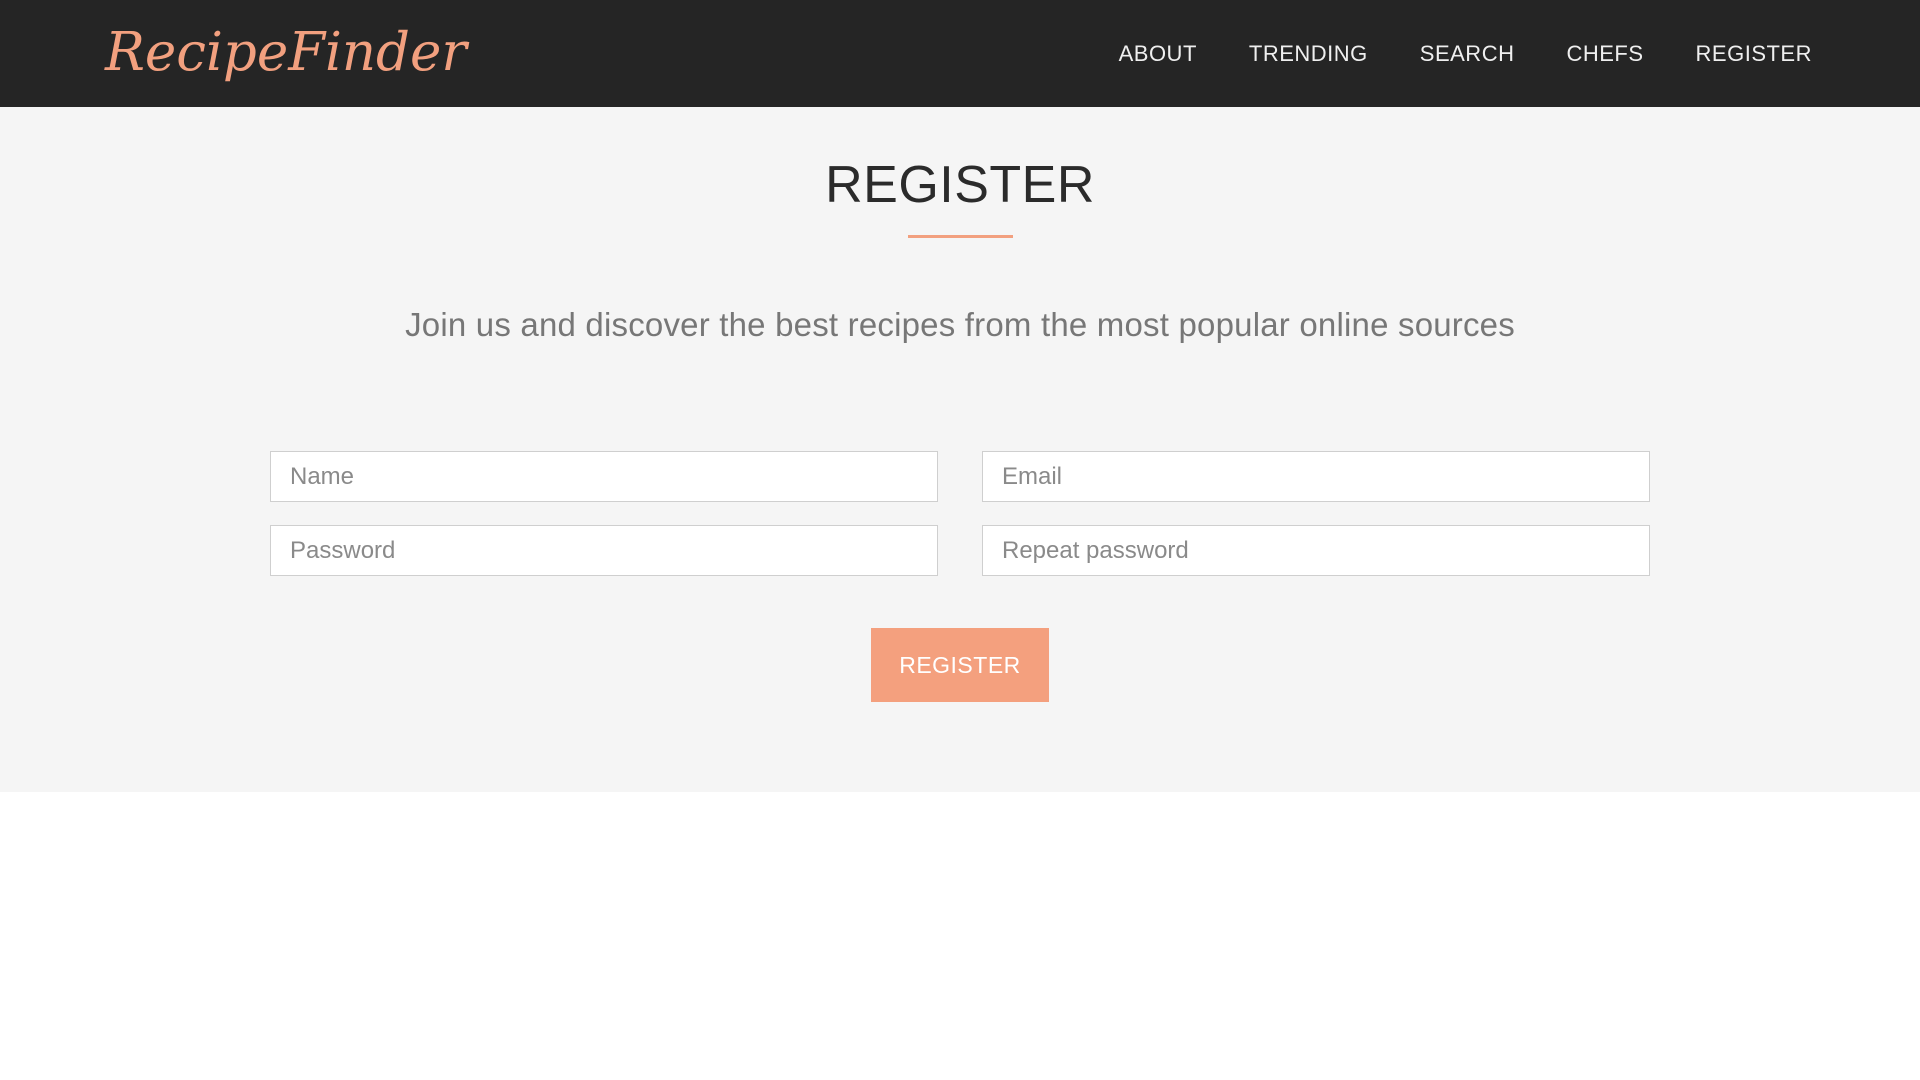 The height and width of the screenshot is (1080, 1920). Describe the element at coordinates (604, 550) in the screenshot. I see `password-input` at that location.